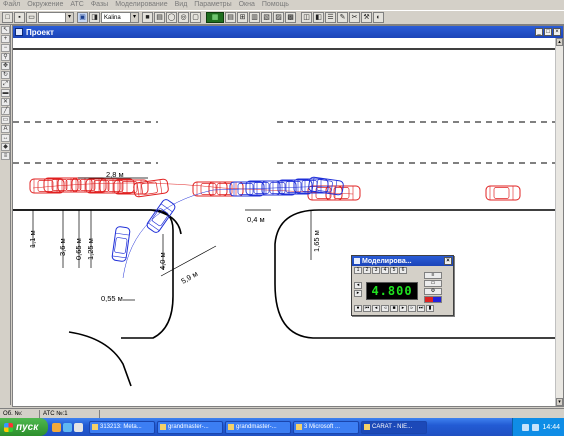 This screenshot has height=436, width=564. Describe the element at coordinates (11, 5) in the screenshot. I see `menu-file: Файл` at that location.